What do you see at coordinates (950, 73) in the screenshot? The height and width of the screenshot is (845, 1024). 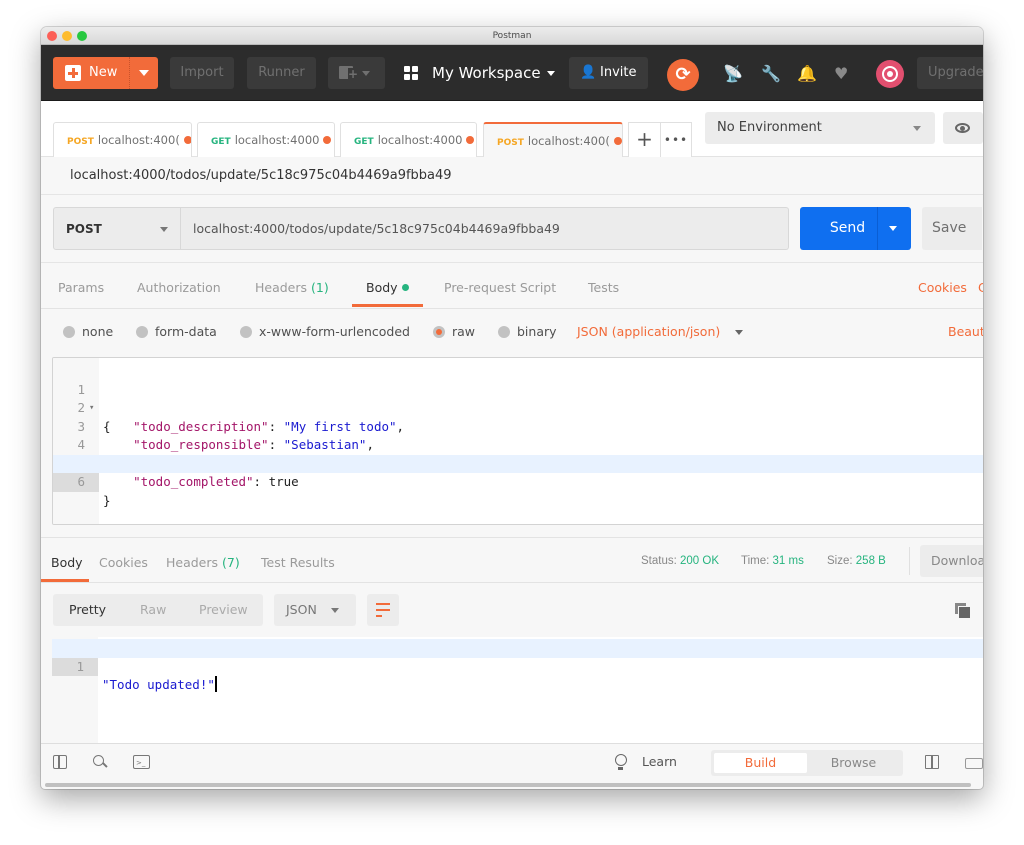 I see `upgrade-button: Upgrade` at bounding box center [950, 73].